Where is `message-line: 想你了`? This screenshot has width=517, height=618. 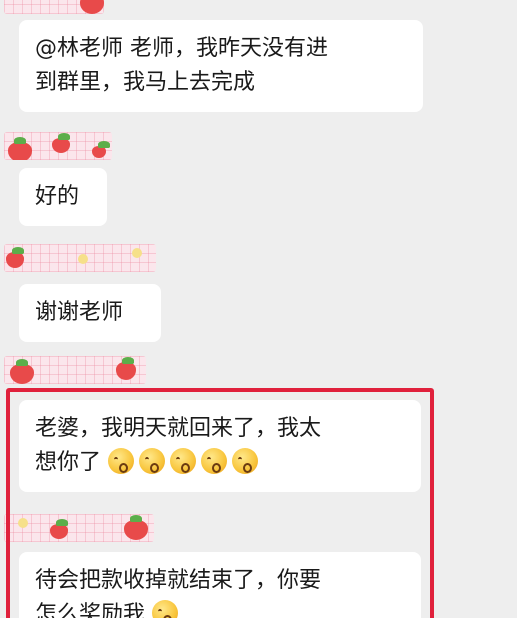
message-line: 想你了 is located at coordinates (220, 463).